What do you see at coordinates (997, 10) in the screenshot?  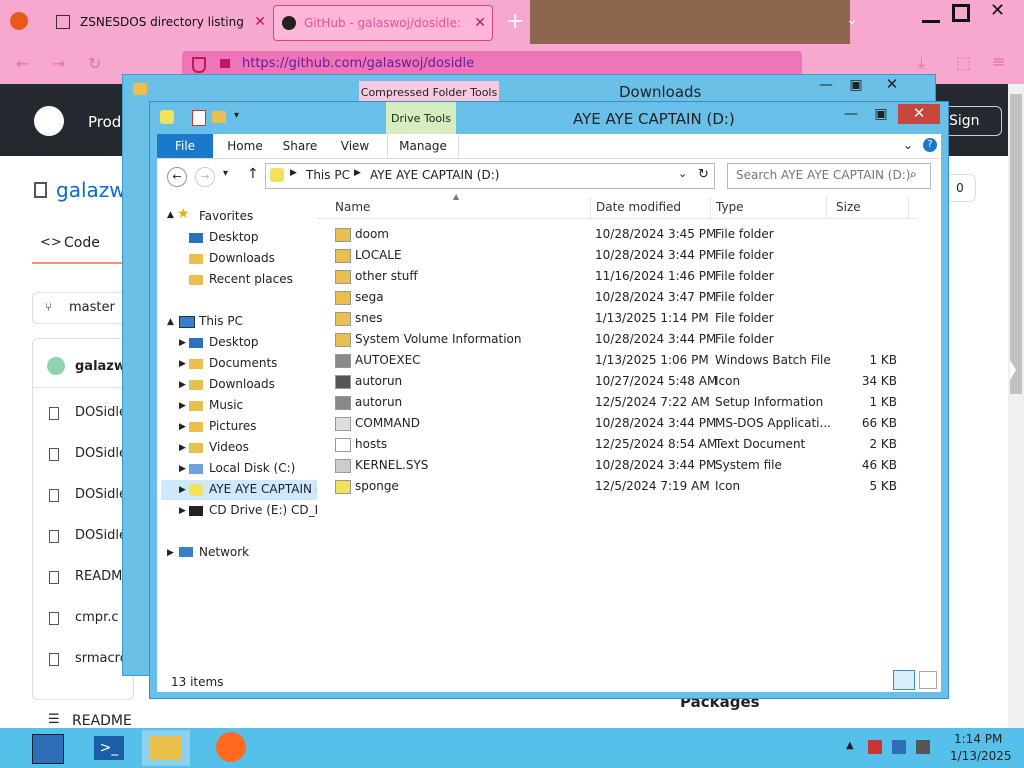 I see `close-window-button: ✕` at bounding box center [997, 10].